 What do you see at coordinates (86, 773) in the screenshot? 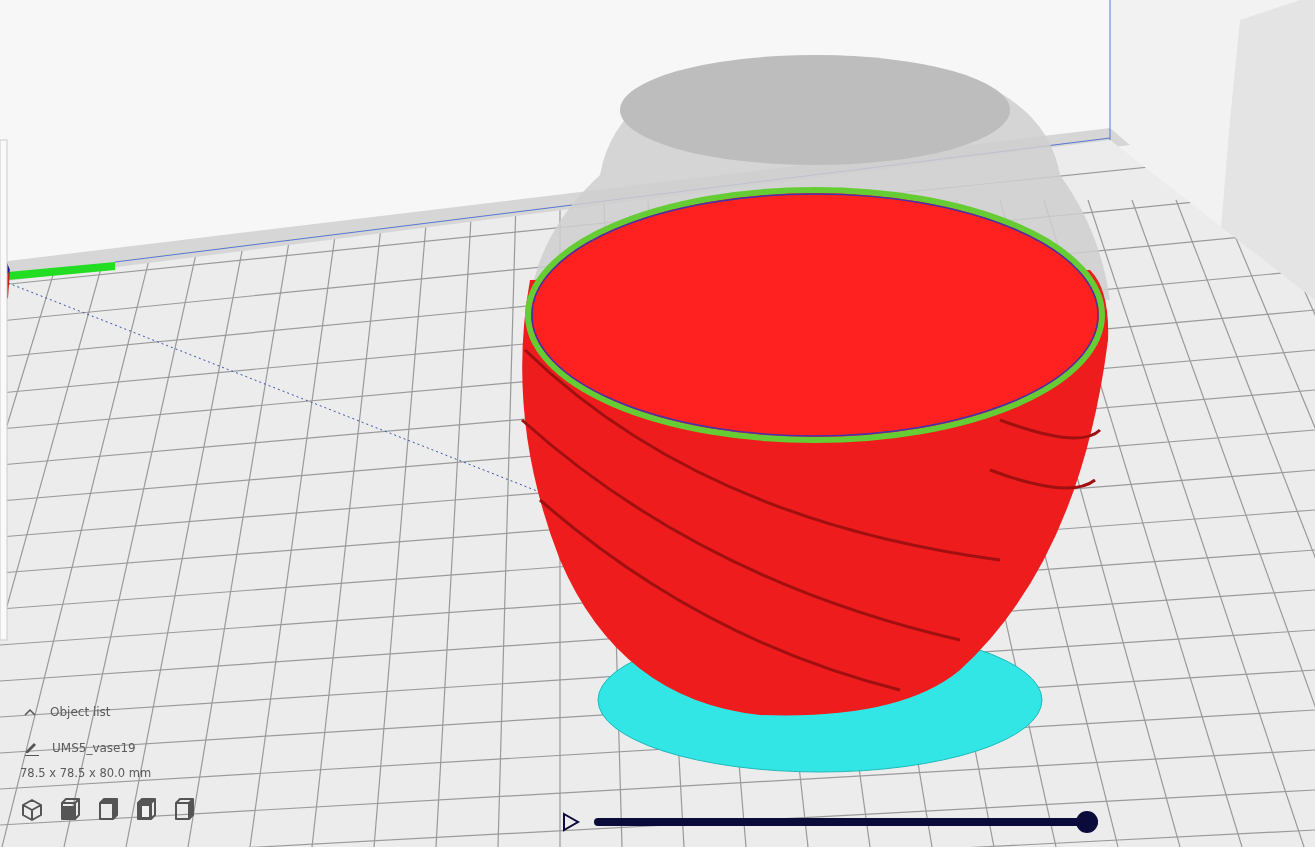
I see `object-dimensions: 78.5 x 78.5 x 80.0 mm` at bounding box center [86, 773].